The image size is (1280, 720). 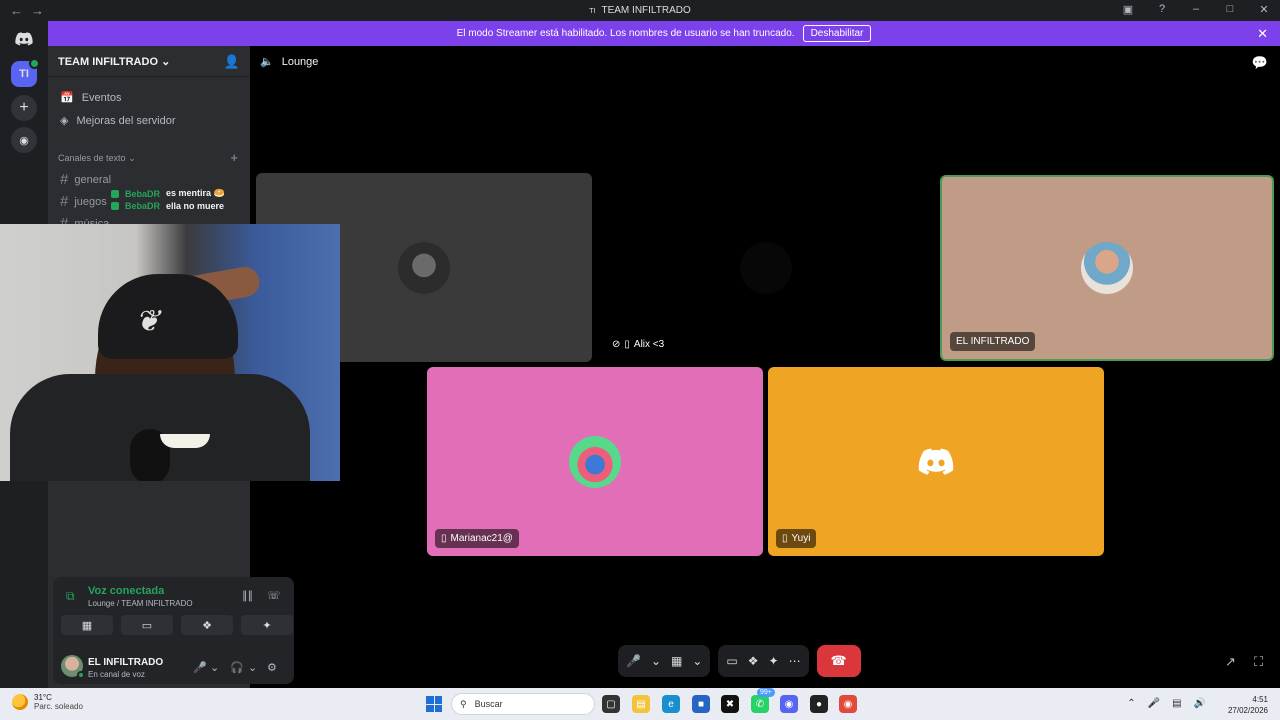 What do you see at coordinates (24, 140) in the screenshot?
I see `discover-icon: ◉` at bounding box center [24, 140].